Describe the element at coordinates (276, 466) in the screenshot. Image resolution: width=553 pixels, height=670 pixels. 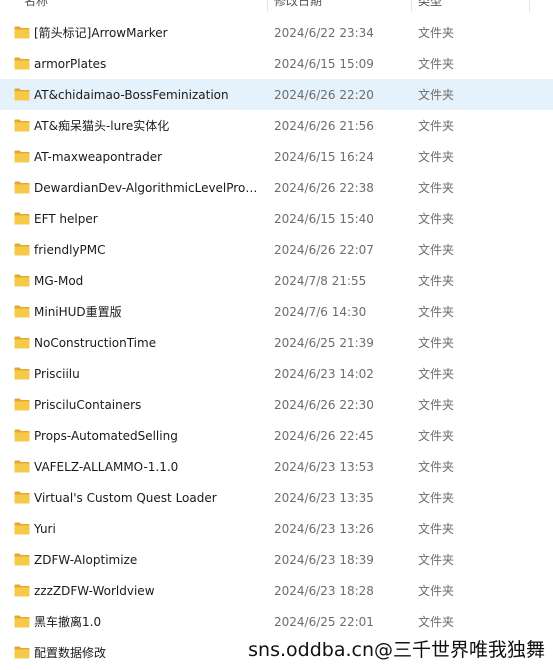
I see `file-row: VAFELZ-ALLAMMO-1.1.0 2024/6/23 13:53 文件夹` at that location.